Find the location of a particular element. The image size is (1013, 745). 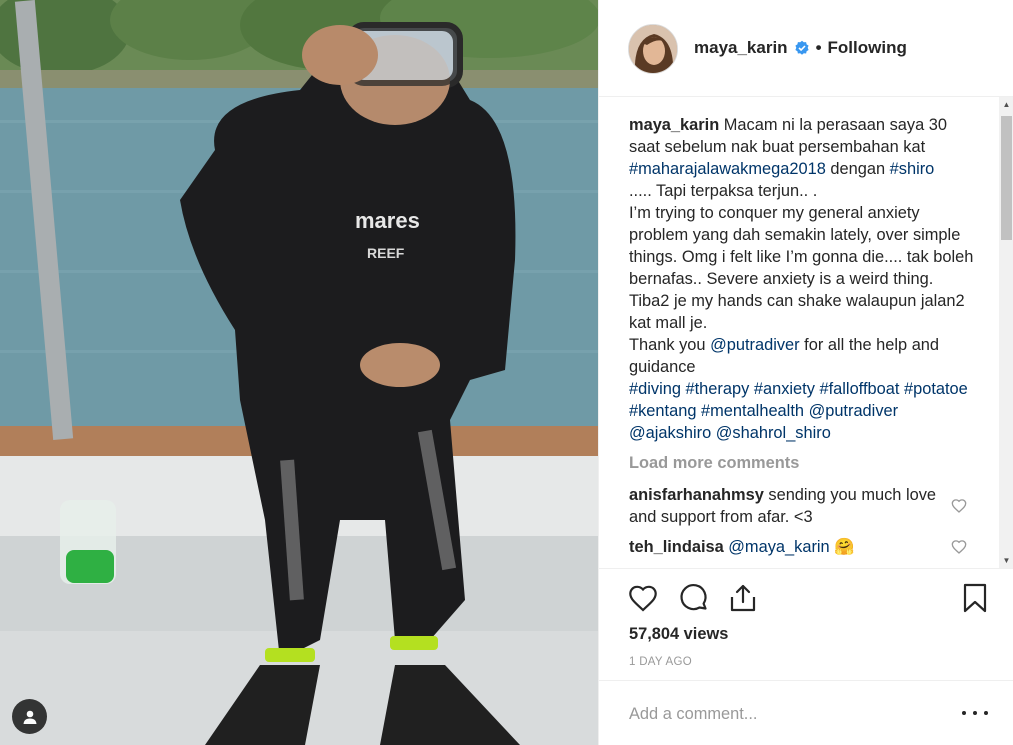

comment-text: 🤗 is located at coordinates (842, 547).